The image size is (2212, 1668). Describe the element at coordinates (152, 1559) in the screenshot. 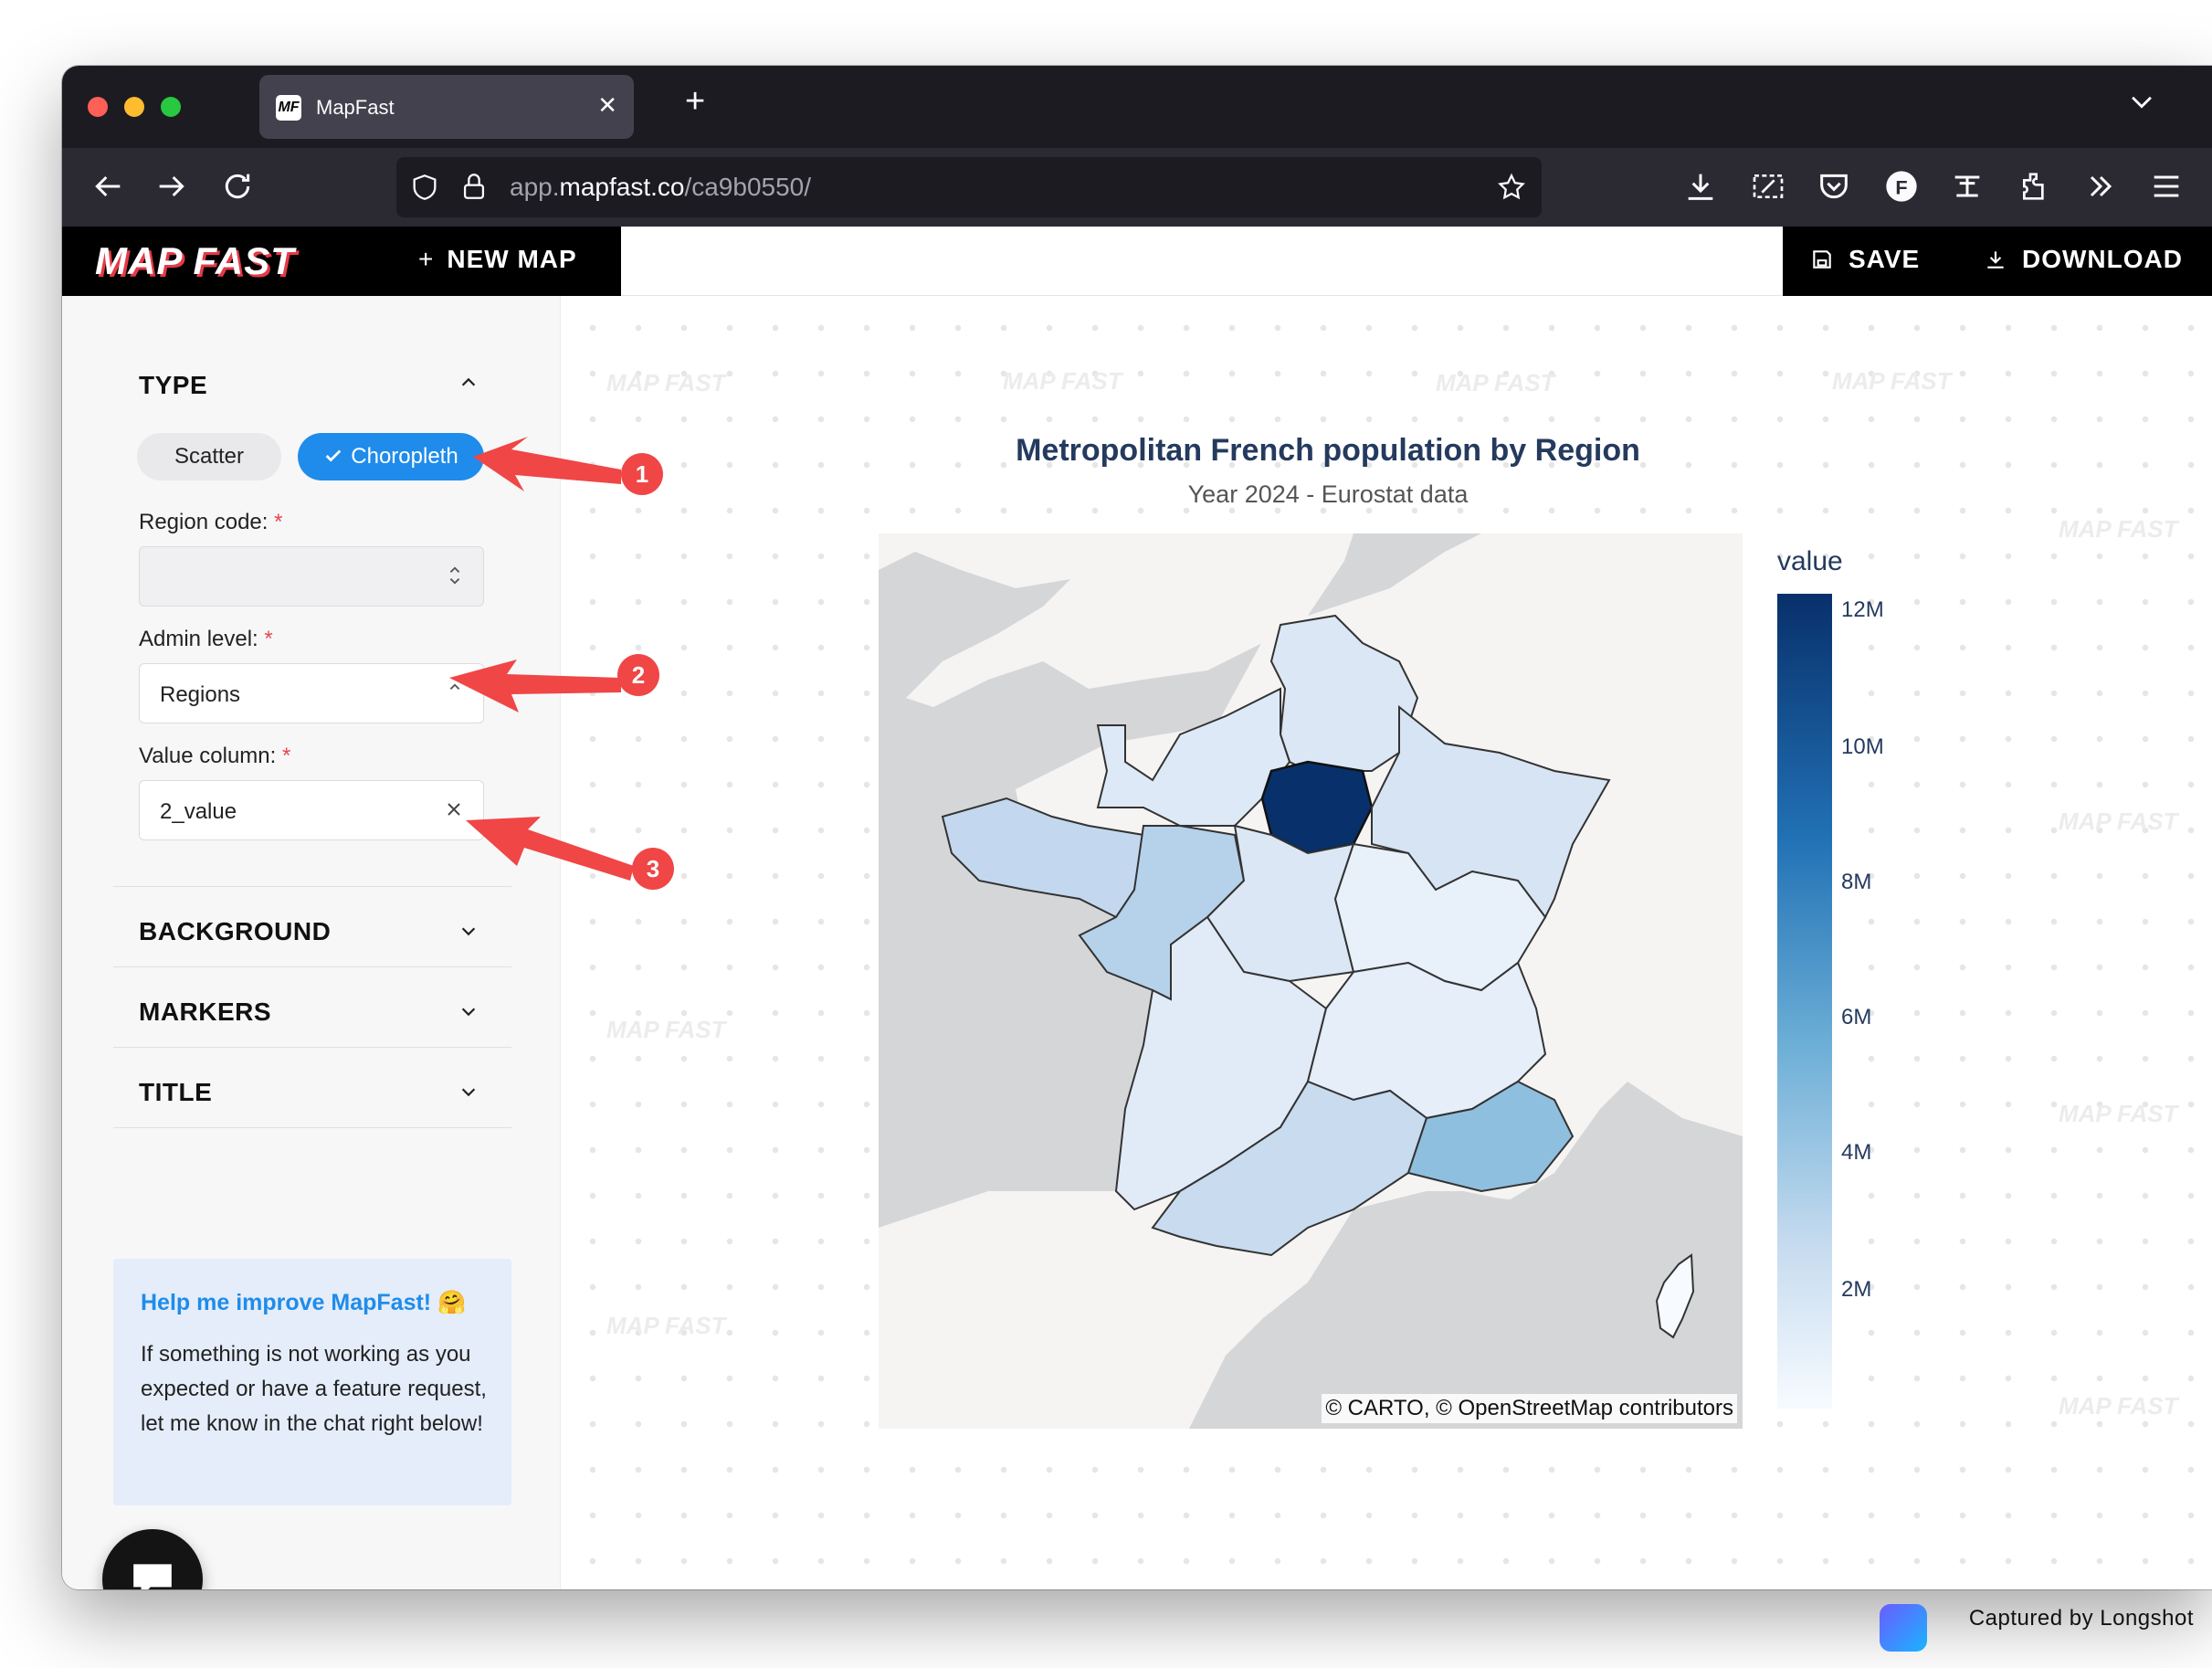

I see `chat-button` at that location.